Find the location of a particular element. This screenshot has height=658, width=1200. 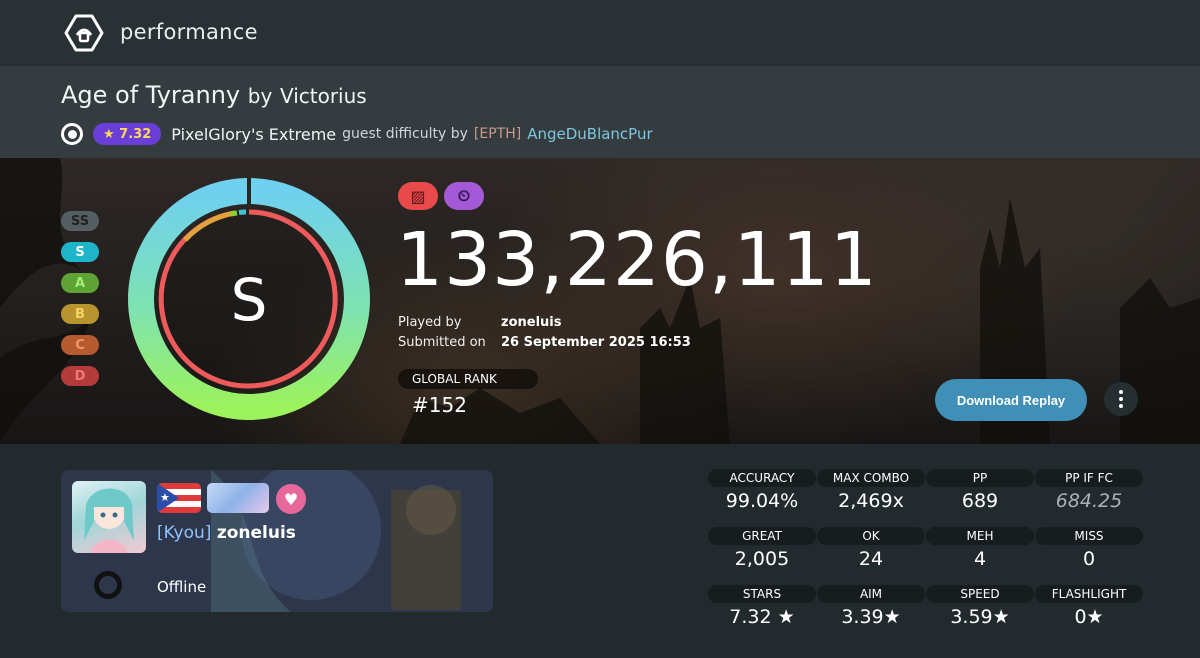

more-options-button is located at coordinates (1121, 399).